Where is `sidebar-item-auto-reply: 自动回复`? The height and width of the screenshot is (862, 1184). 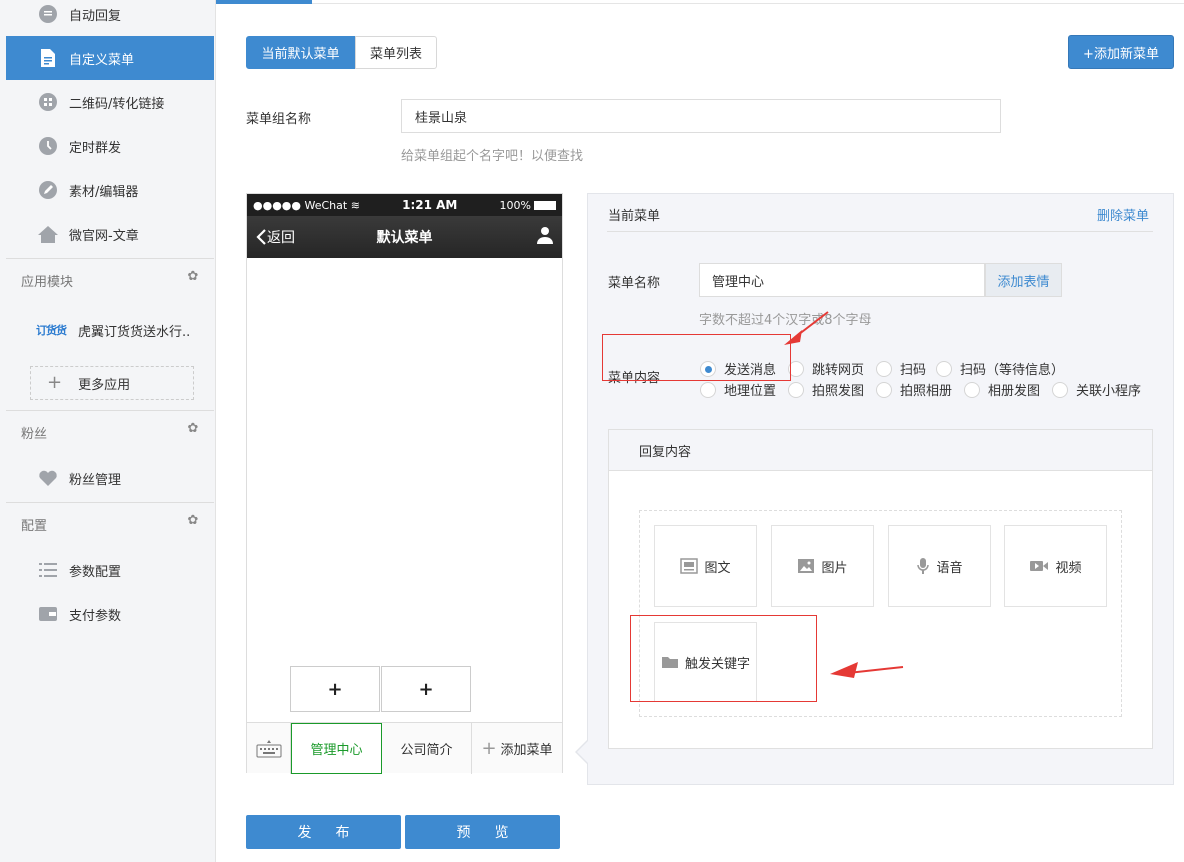
sidebar-item-auto-reply: 自动回复 is located at coordinates (110, 18).